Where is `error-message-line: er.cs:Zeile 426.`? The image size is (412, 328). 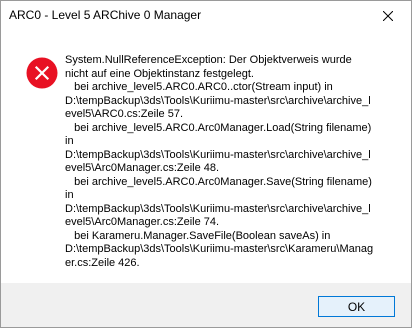 error-message-line: er.cs:Zeile 426. is located at coordinates (102, 262).